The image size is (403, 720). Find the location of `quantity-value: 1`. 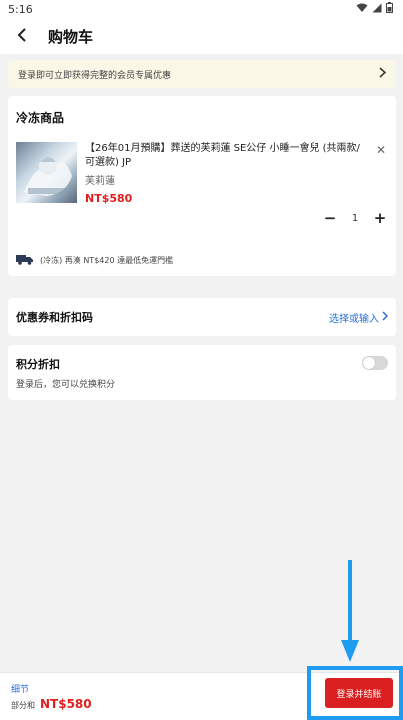

quantity-value: 1 is located at coordinates (355, 218).